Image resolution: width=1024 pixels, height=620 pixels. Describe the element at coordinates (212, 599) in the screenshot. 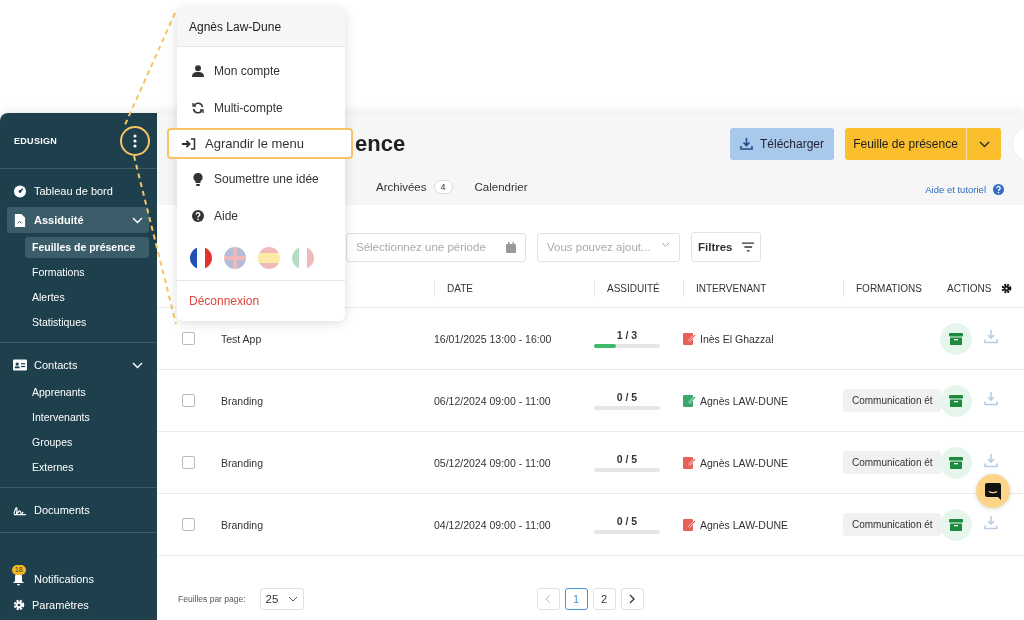

I see `per-page-label: Feuilles par page:` at that location.